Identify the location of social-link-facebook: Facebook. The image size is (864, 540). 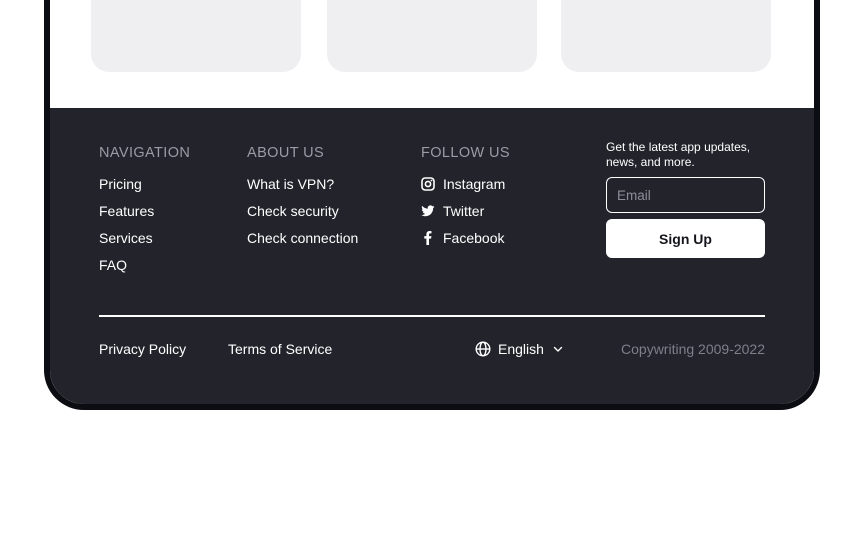
(462, 238).